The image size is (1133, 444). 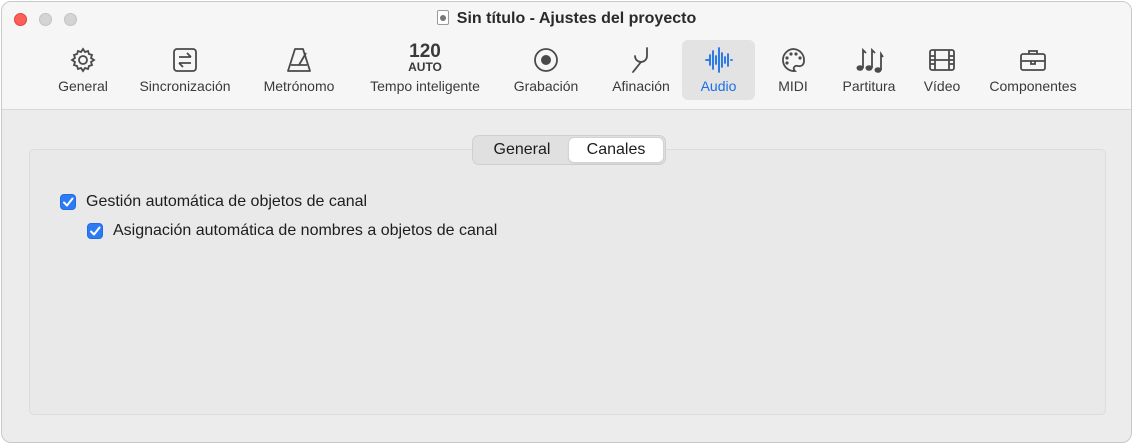 I want to click on tuning-fork-icon, so click(x=640, y=60).